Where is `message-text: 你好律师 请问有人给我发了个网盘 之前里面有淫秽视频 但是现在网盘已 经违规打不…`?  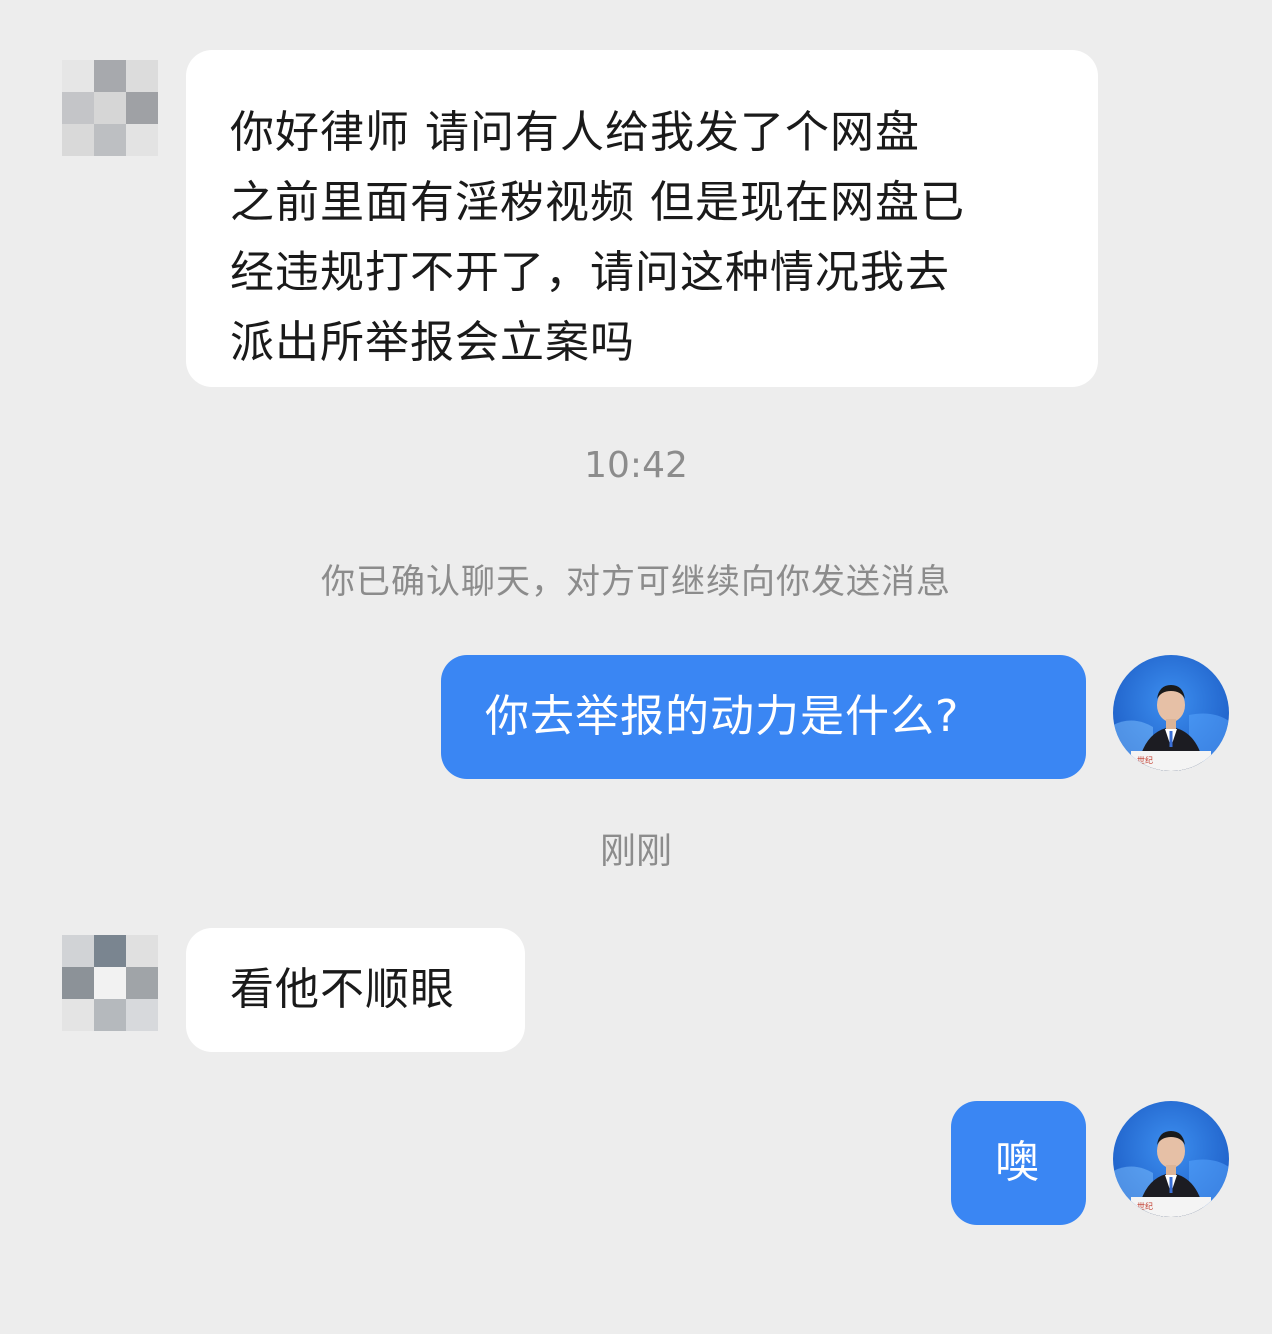 message-text: 你好律师 请问有人给我发了个网盘 之前里面有淫秽视频 但是现在网盘已 经违规打不… is located at coordinates (597, 237).